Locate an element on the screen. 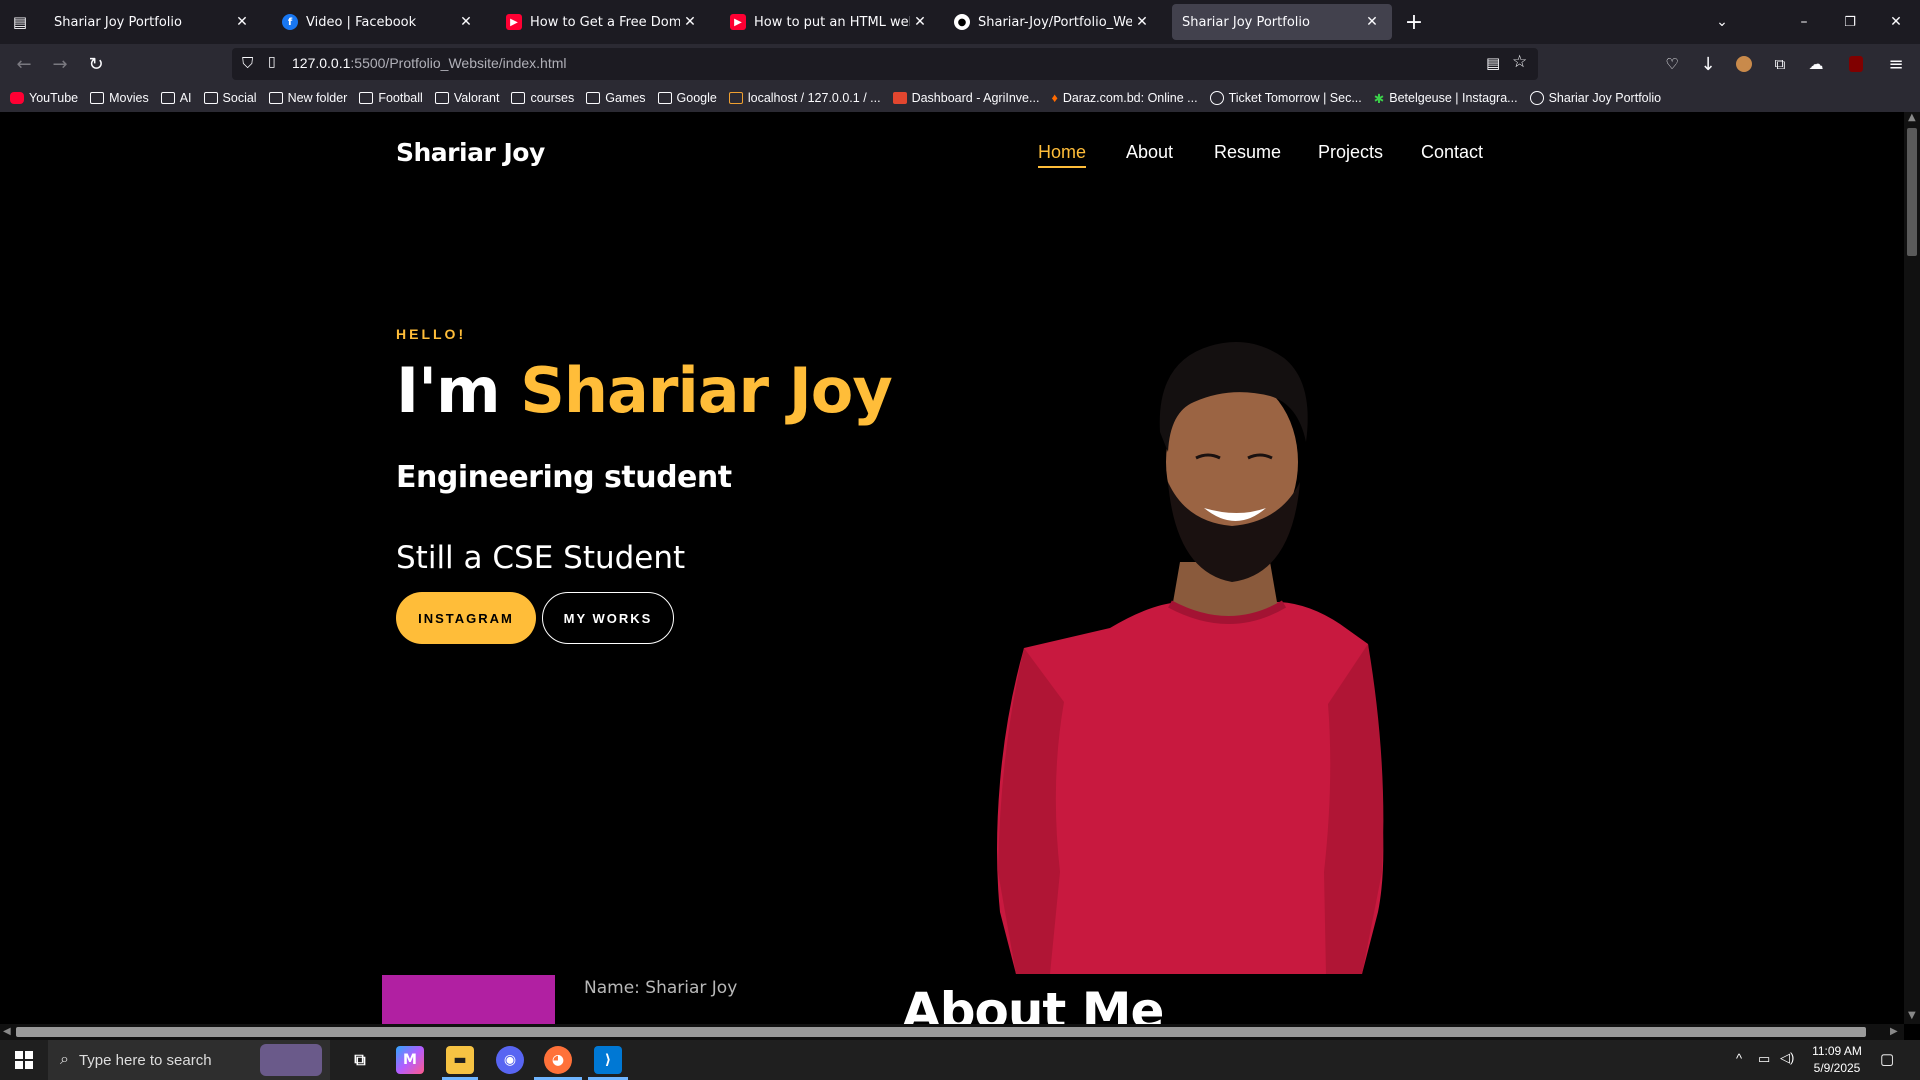 The width and height of the screenshot is (1920, 1080). bookmark-youtube: YouTube is located at coordinates (44, 98).